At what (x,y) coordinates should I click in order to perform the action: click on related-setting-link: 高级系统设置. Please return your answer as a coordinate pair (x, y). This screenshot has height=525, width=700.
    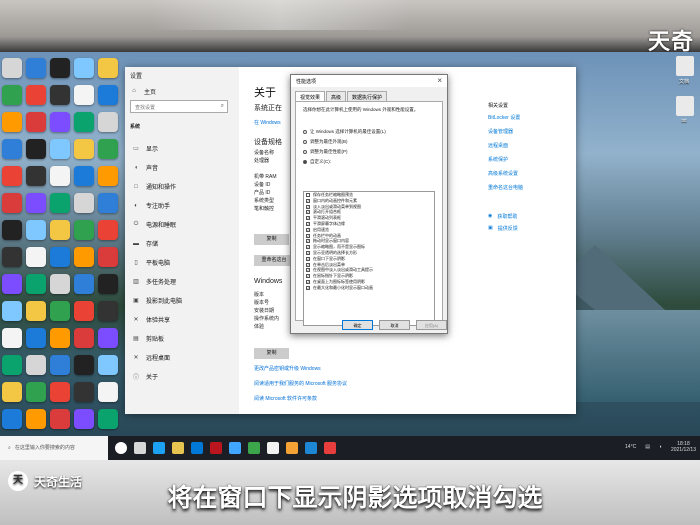
    Looking at the image, I should click on (532, 177).